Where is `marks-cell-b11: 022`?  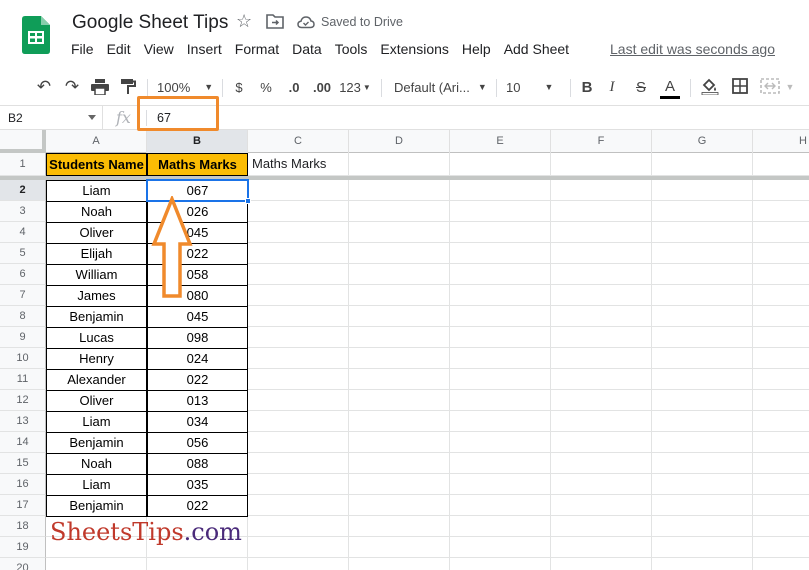
marks-cell-b11: 022 is located at coordinates (197, 380).